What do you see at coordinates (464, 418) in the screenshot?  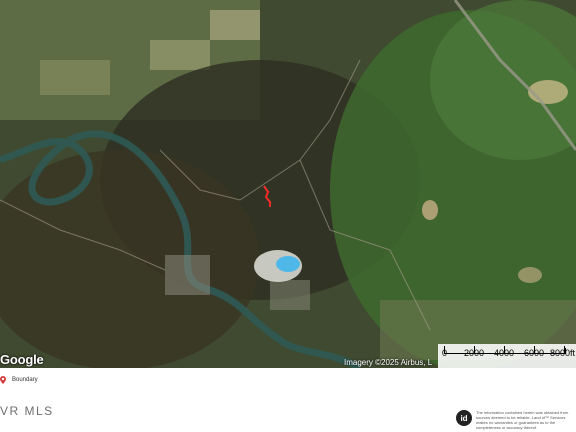 I see `land-id-logo: id` at bounding box center [464, 418].